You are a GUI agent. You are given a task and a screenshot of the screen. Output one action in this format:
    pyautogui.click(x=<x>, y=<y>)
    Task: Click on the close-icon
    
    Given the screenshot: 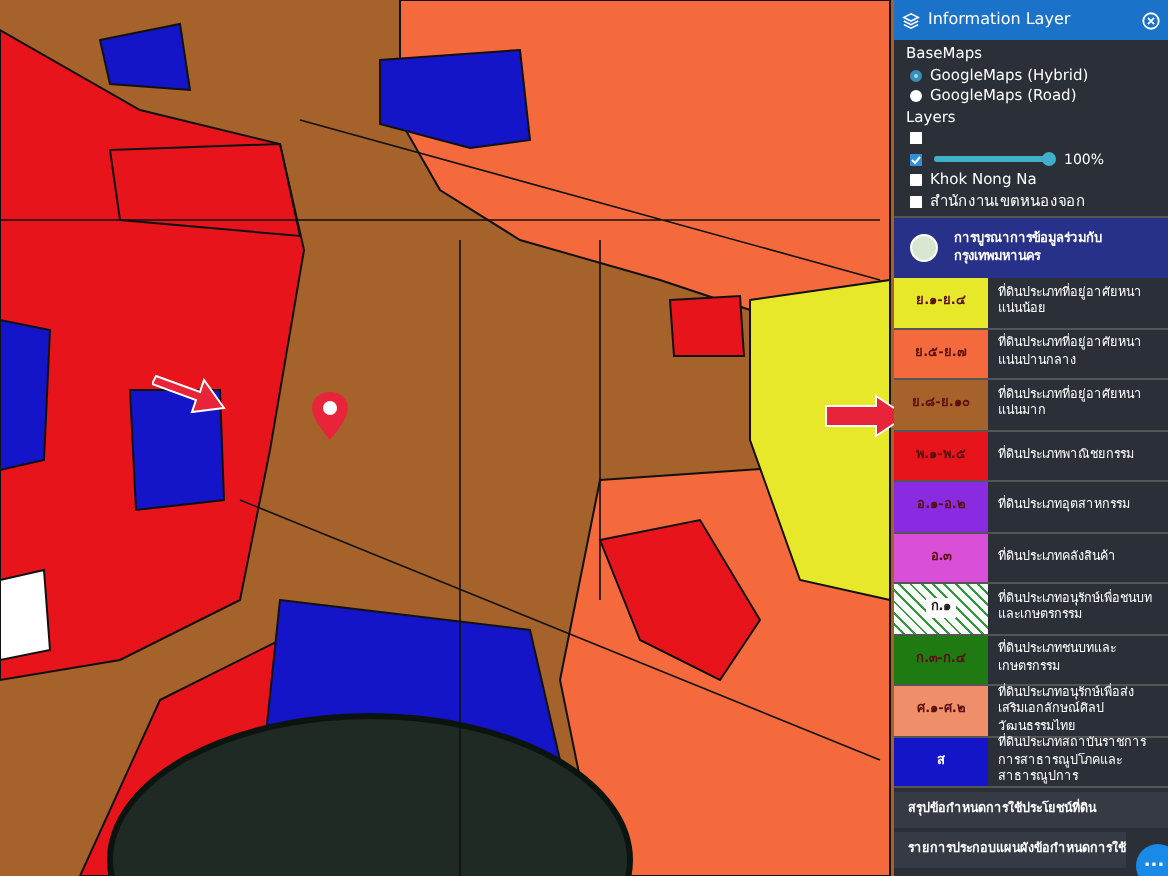 What is the action you would take?
    pyautogui.click(x=1151, y=20)
    